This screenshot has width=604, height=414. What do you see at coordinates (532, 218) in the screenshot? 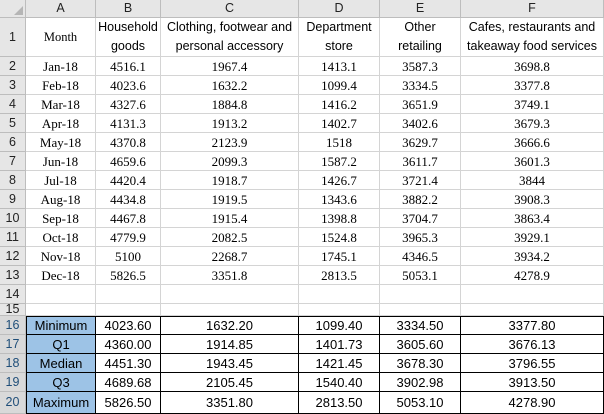
I see `value-cell: 3863.4` at bounding box center [532, 218].